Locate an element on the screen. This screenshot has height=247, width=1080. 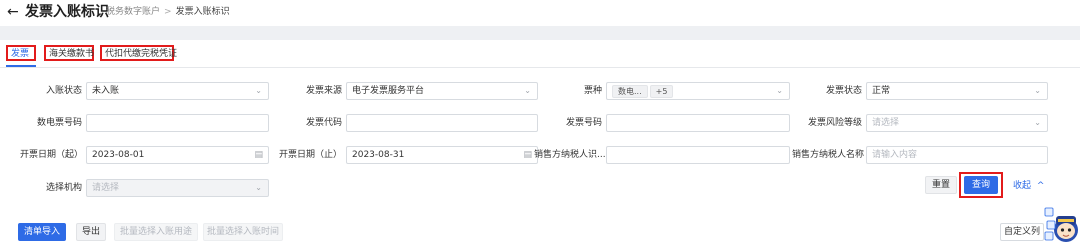
org-label: 选择机构 is located at coordinates (63, 188).